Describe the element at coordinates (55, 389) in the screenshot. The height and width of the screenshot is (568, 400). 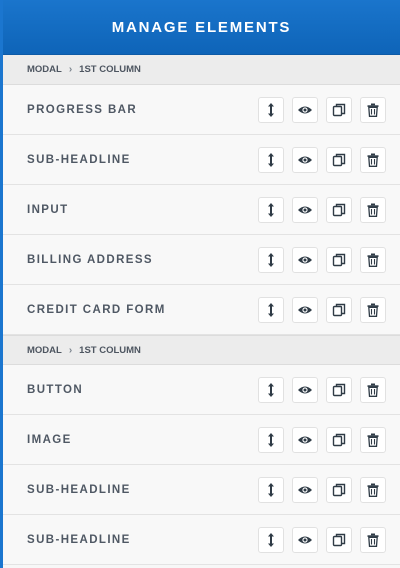
I see `element-label: BUTTON` at that location.